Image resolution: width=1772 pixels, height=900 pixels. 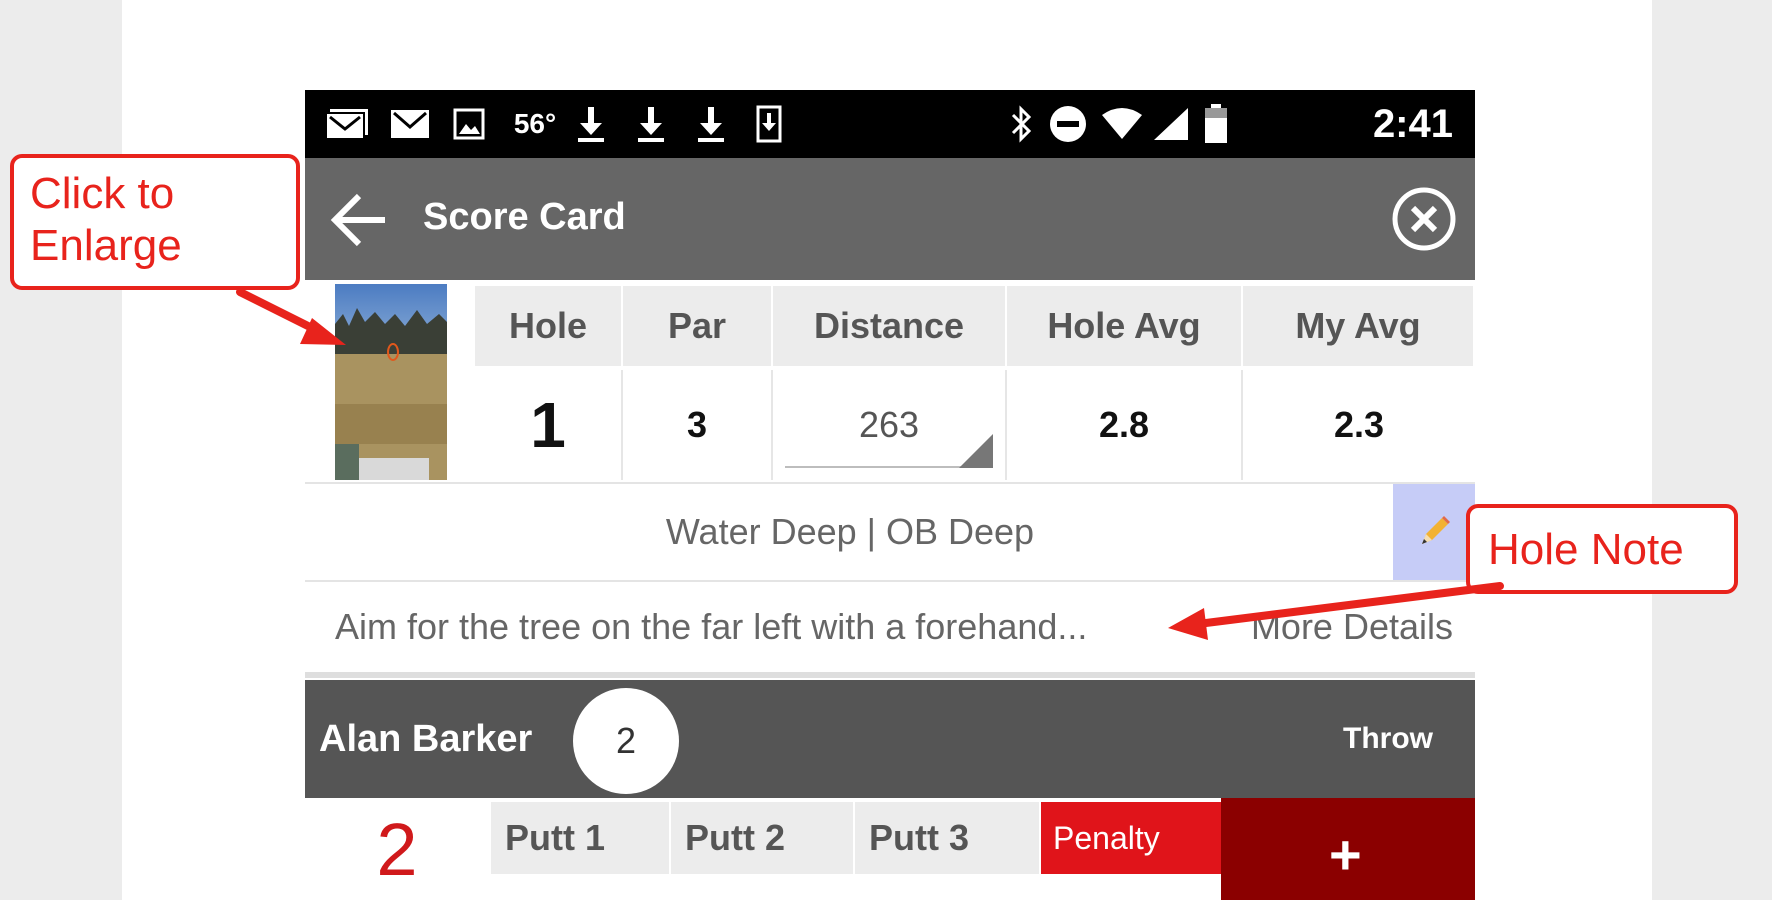 What do you see at coordinates (1021, 124) in the screenshot?
I see `bluetooth-icon` at bounding box center [1021, 124].